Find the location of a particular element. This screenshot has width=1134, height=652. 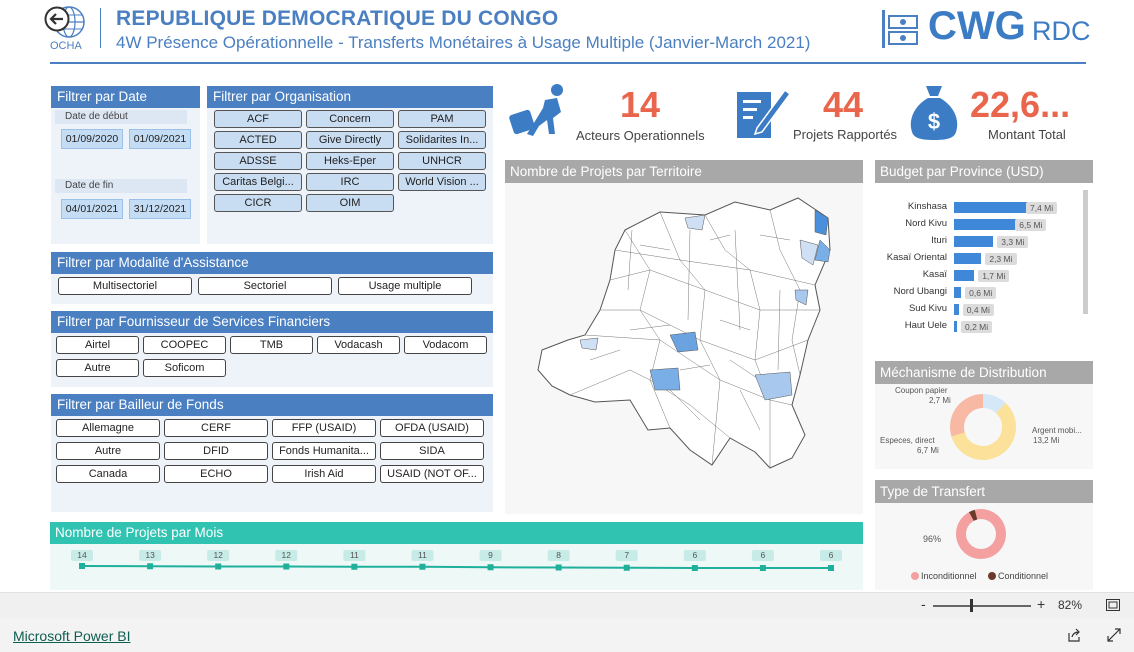

map-title: Nombre de Projets par Territoire is located at coordinates (684, 171).